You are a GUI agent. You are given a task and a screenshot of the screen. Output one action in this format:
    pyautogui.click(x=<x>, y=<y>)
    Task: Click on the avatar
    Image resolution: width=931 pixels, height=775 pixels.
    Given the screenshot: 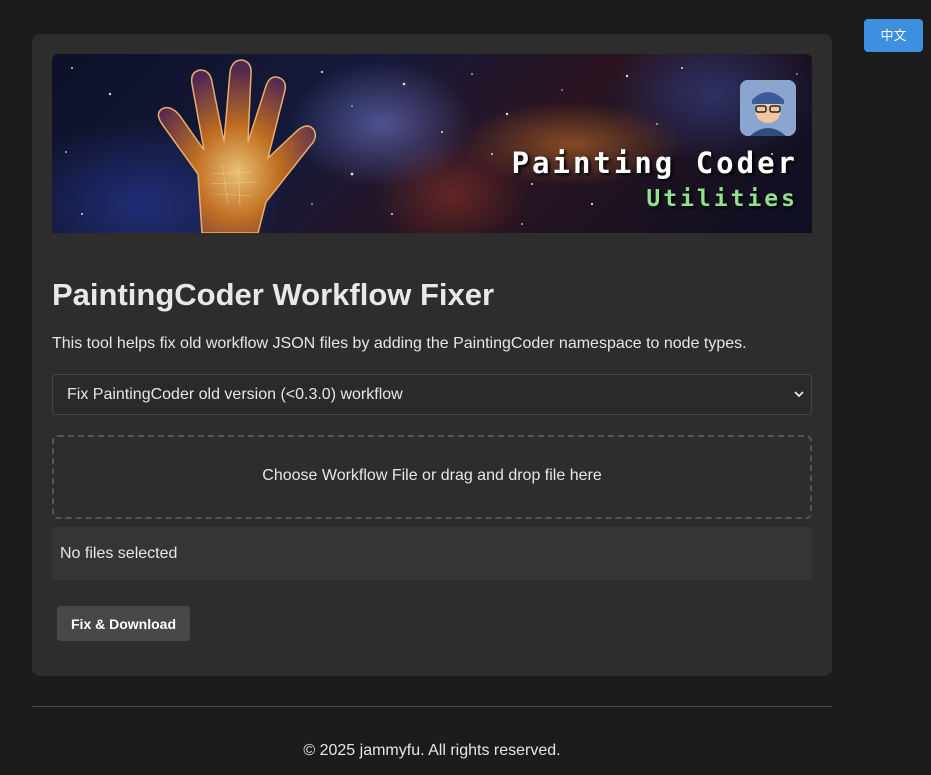 What is the action you would take?
    pyautogui.click(x=768, y=108)
    